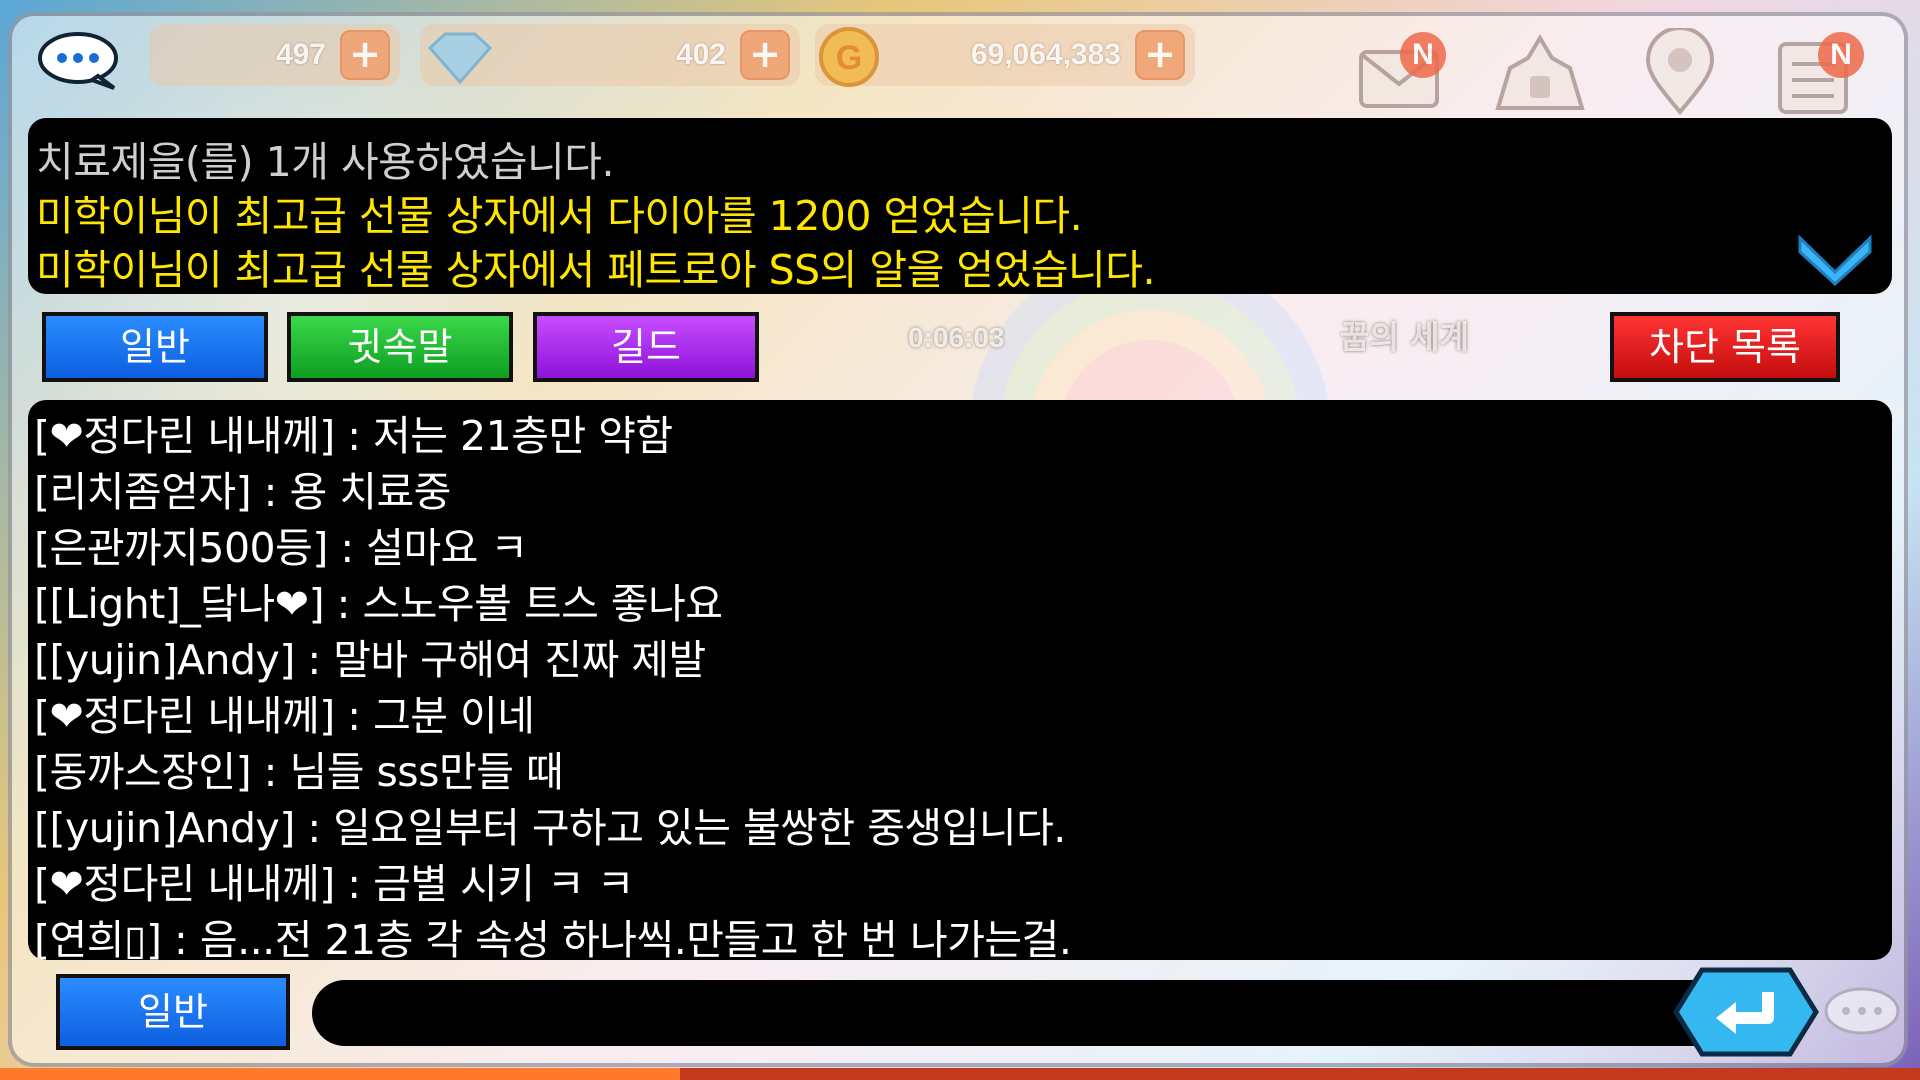  I want to click on castle-icon, so click(1540, 73).